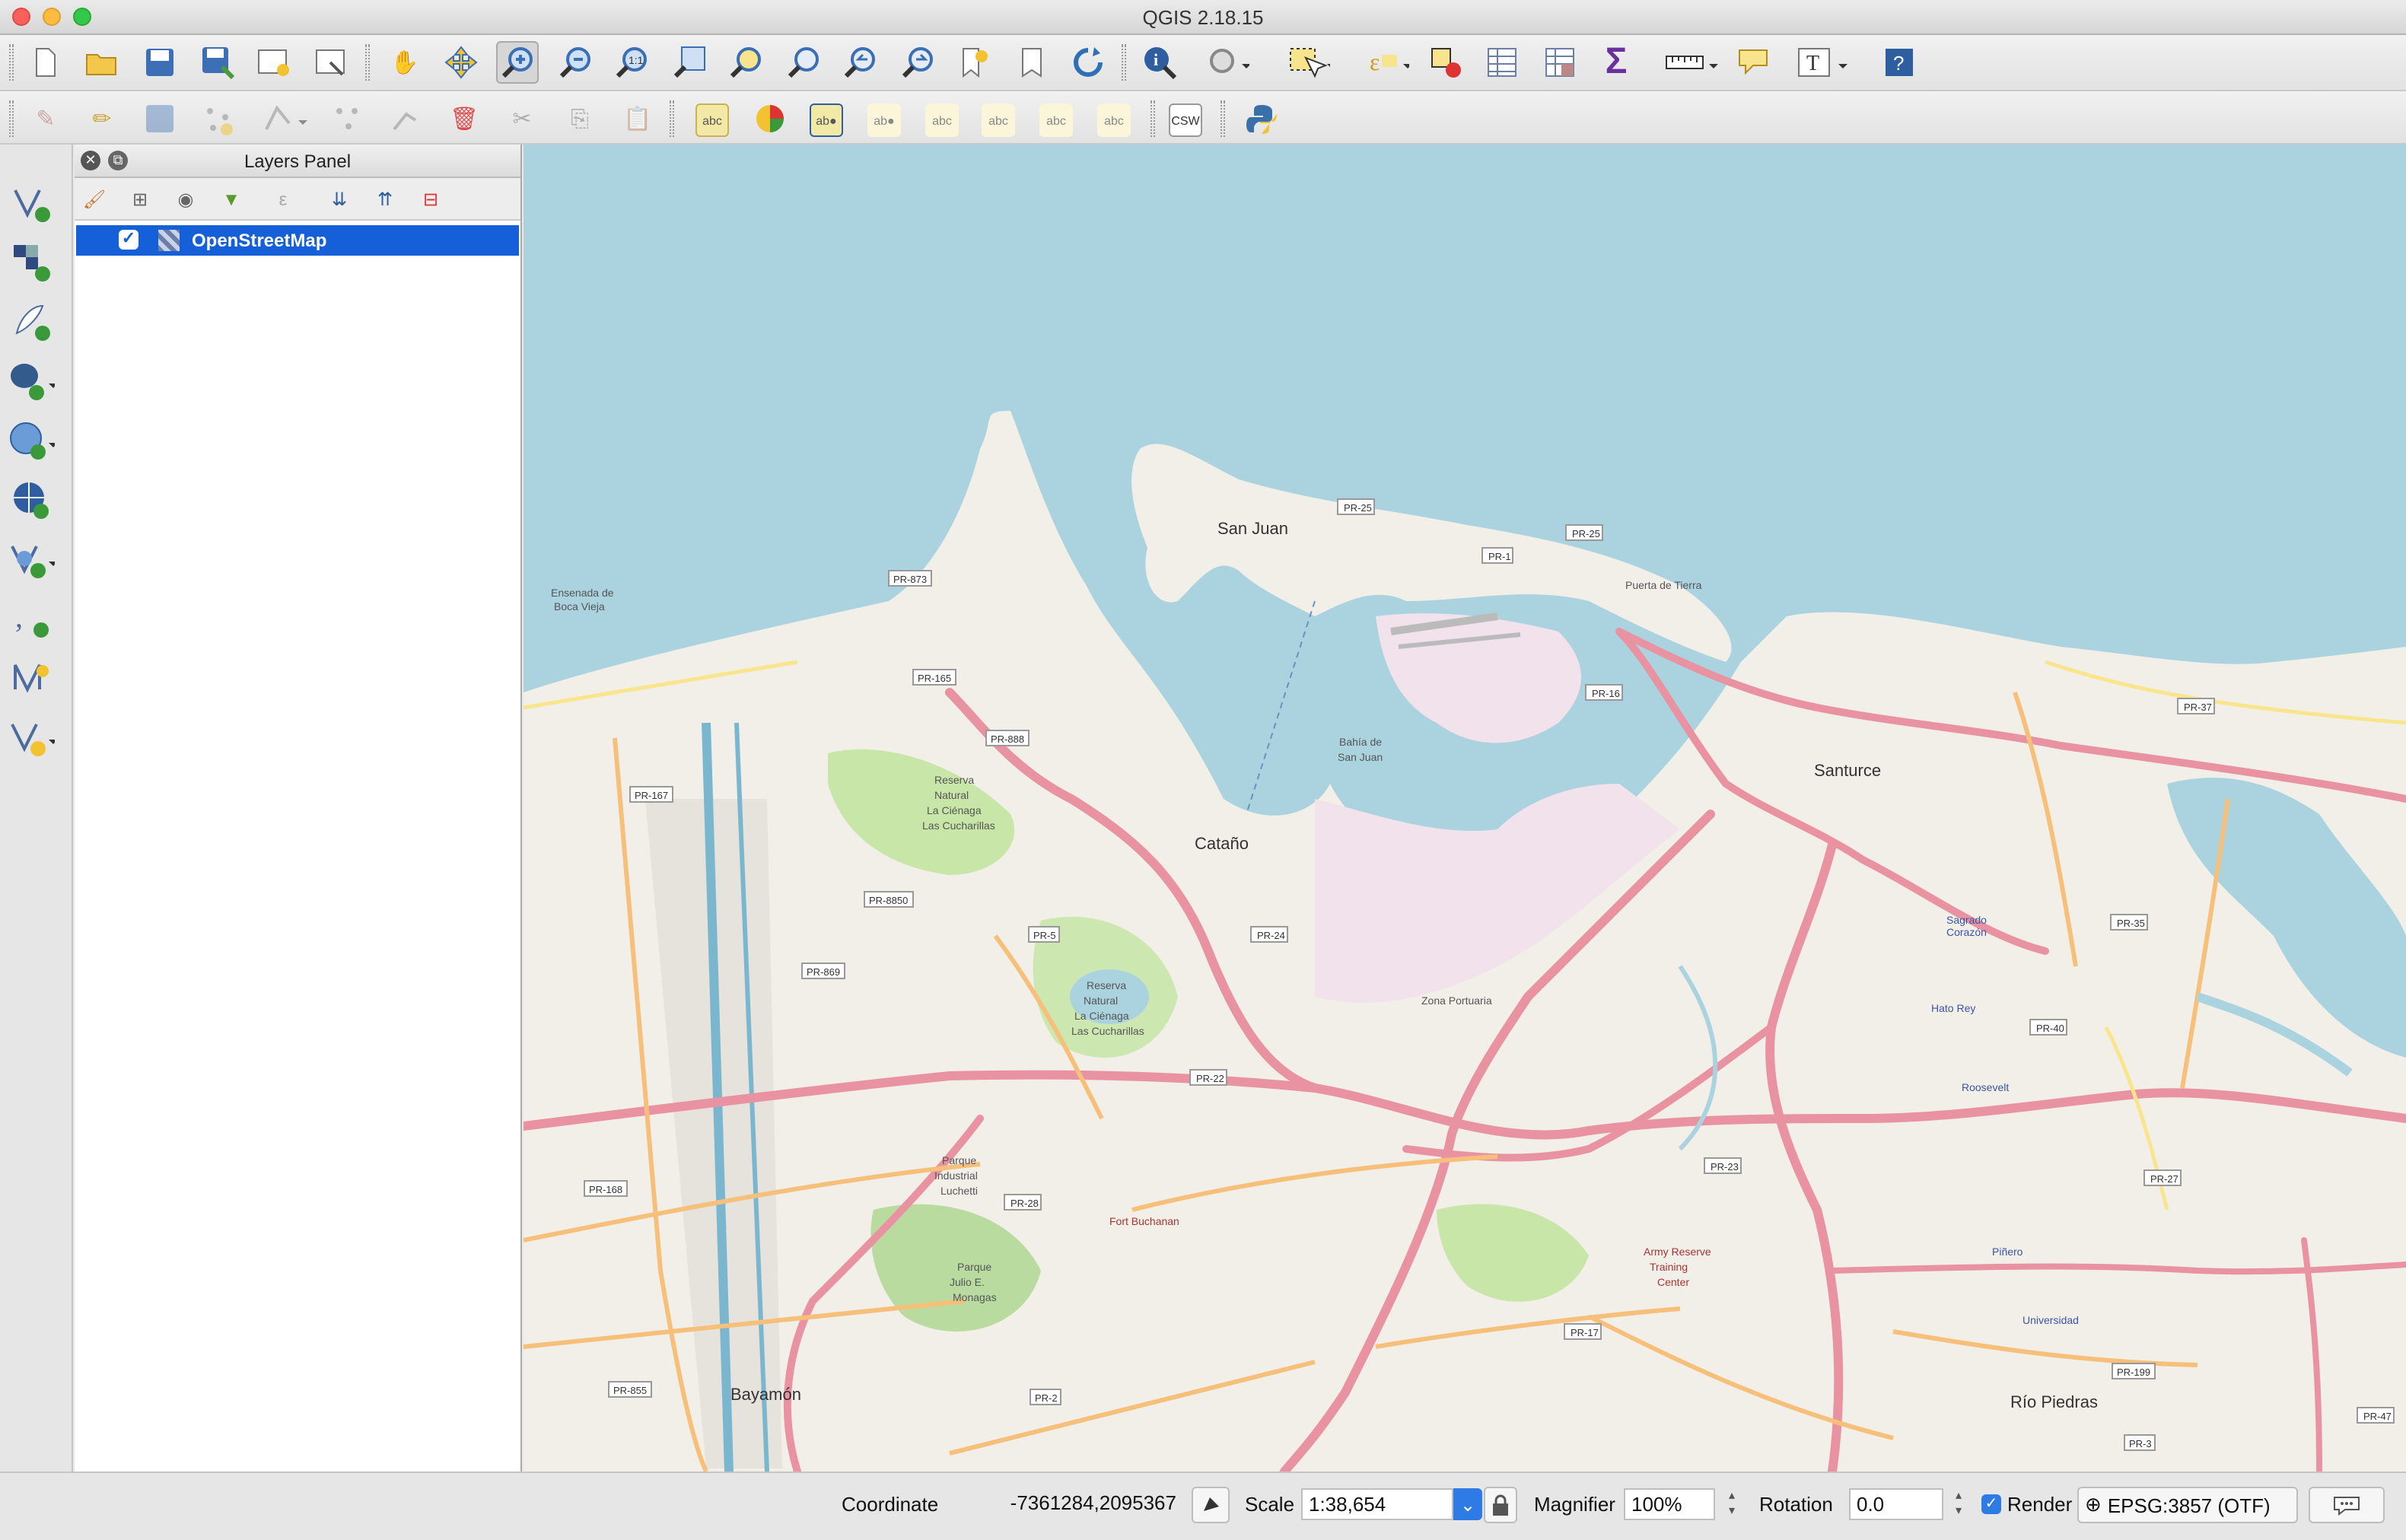  I want to click on magnifier-spinner: ▴ ▾, so click(1731, 1504).